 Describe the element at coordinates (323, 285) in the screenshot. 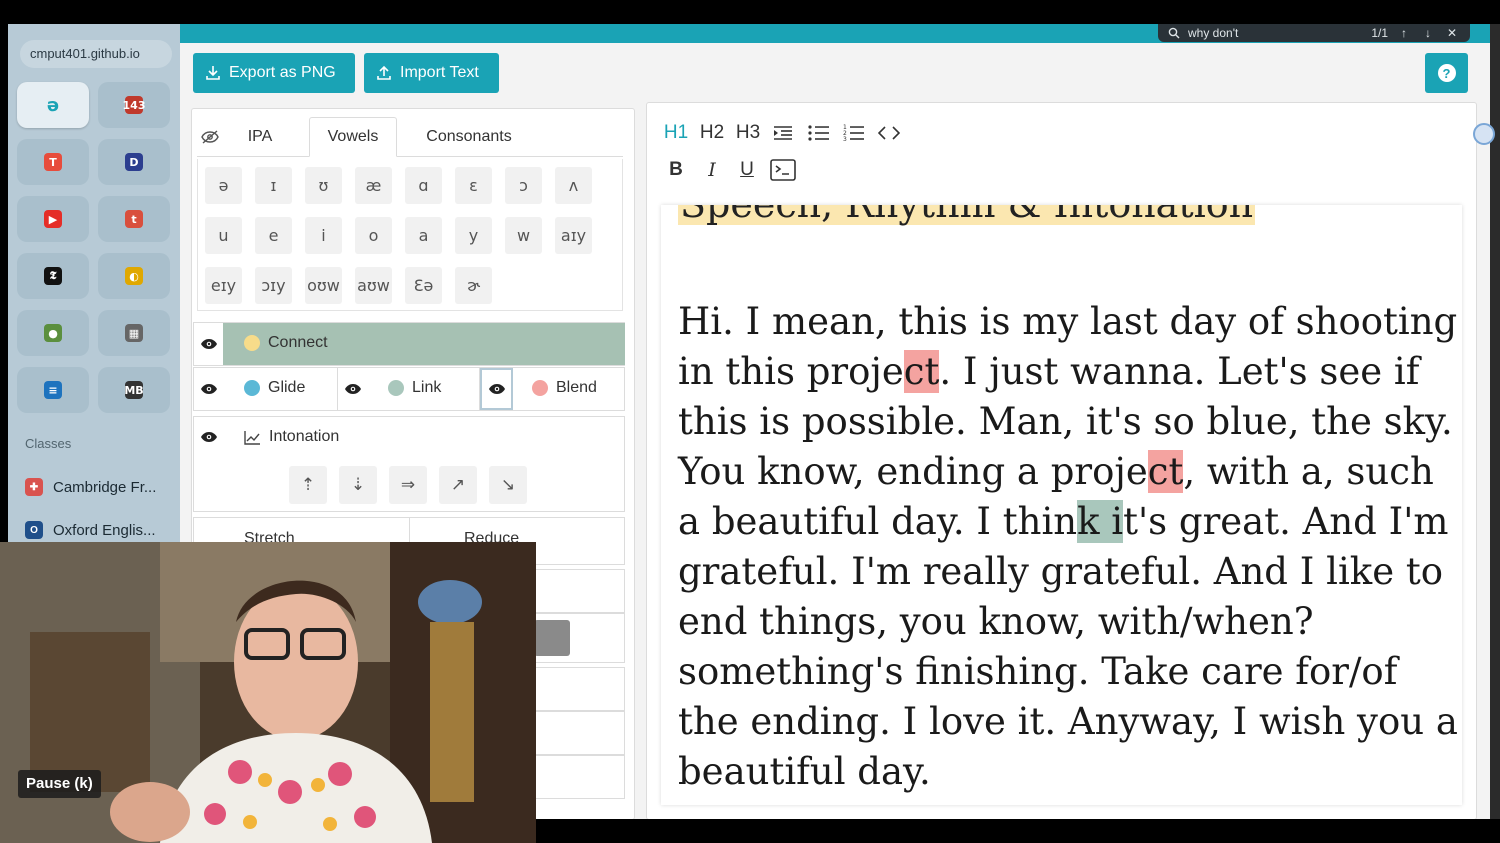

I see `vowel-key: oʊw` at that location.